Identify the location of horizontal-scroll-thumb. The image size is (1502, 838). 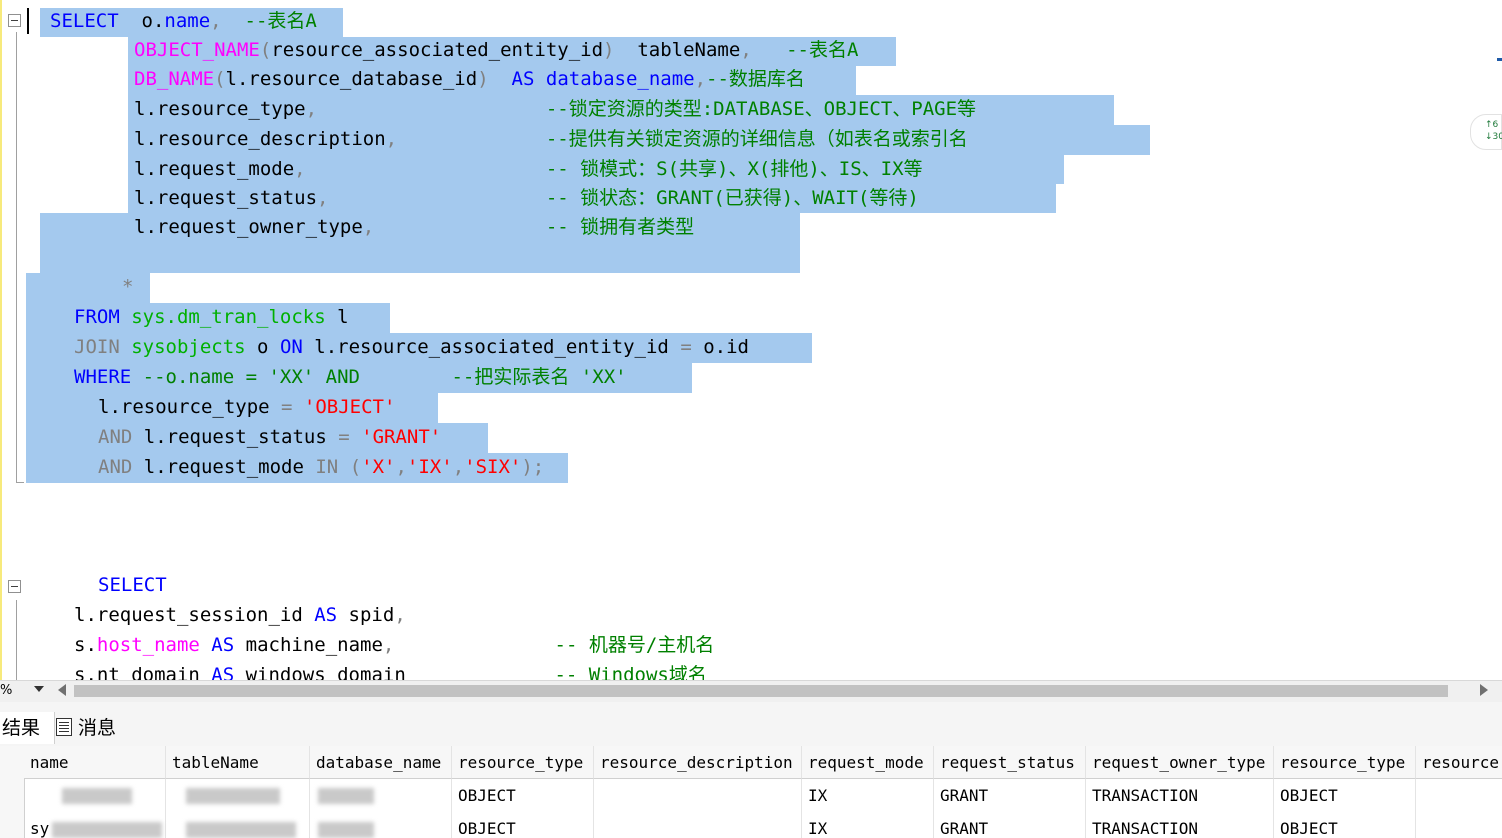
(761, 691).